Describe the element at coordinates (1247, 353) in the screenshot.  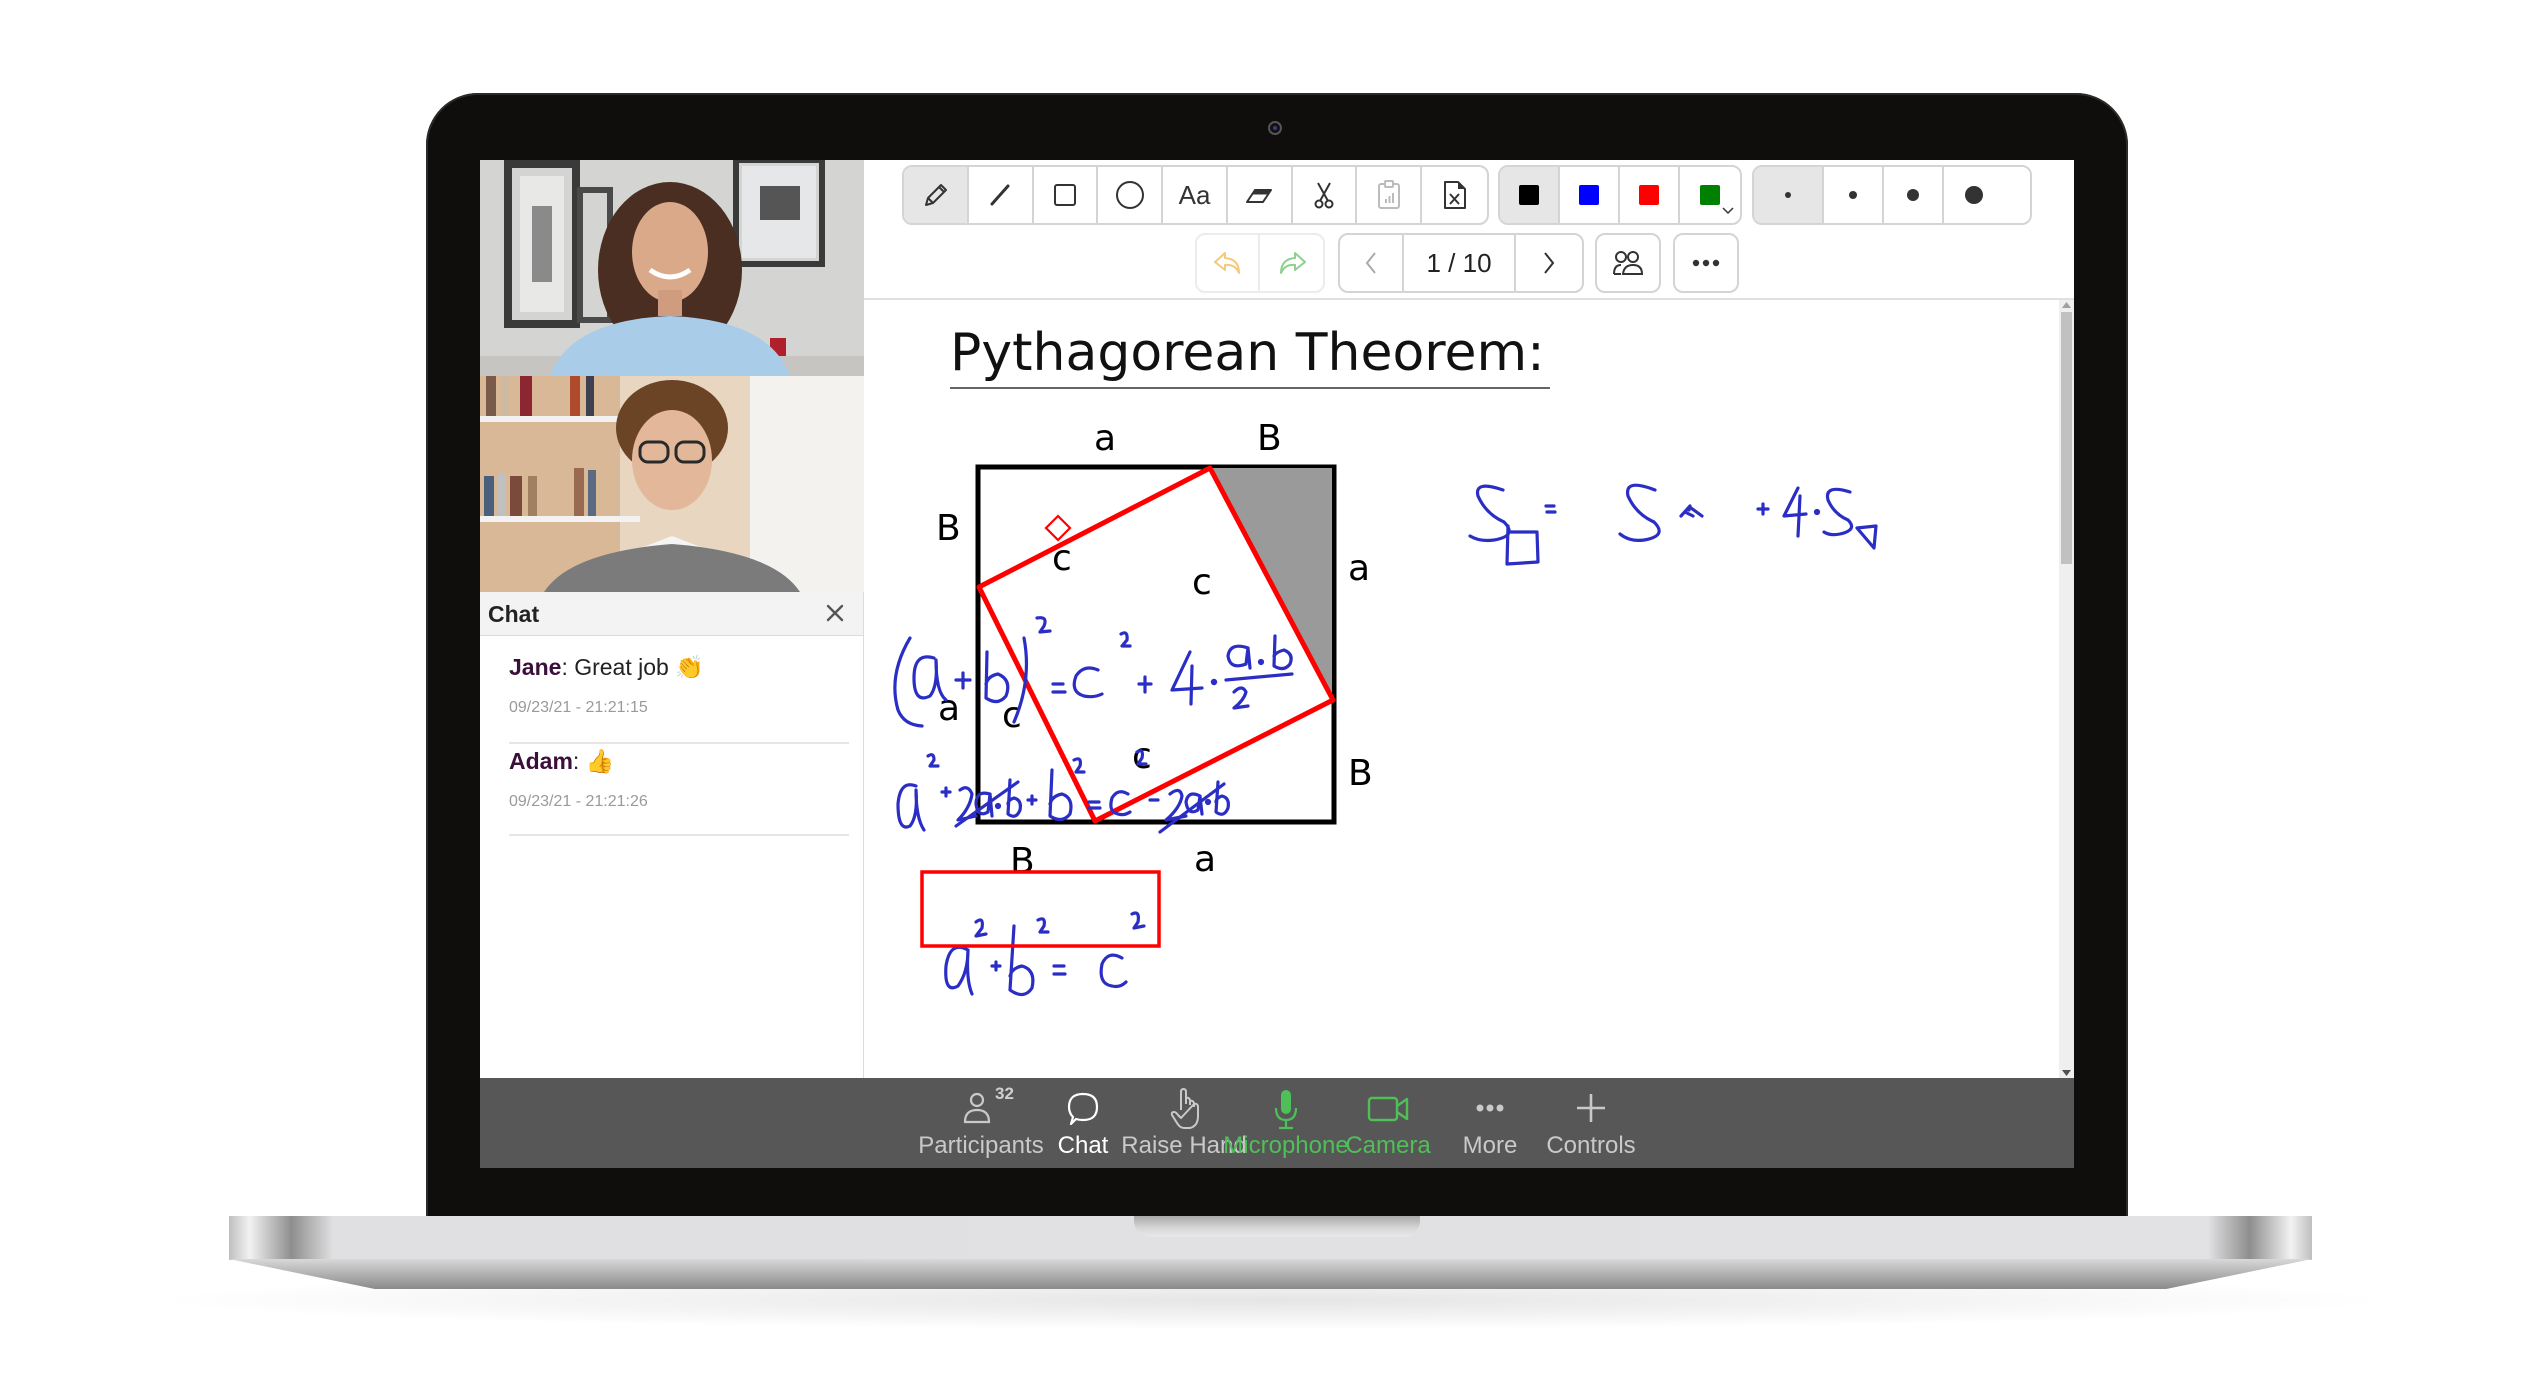
I see `whiteboard-title: Pythagorean Theorem:` at that location.